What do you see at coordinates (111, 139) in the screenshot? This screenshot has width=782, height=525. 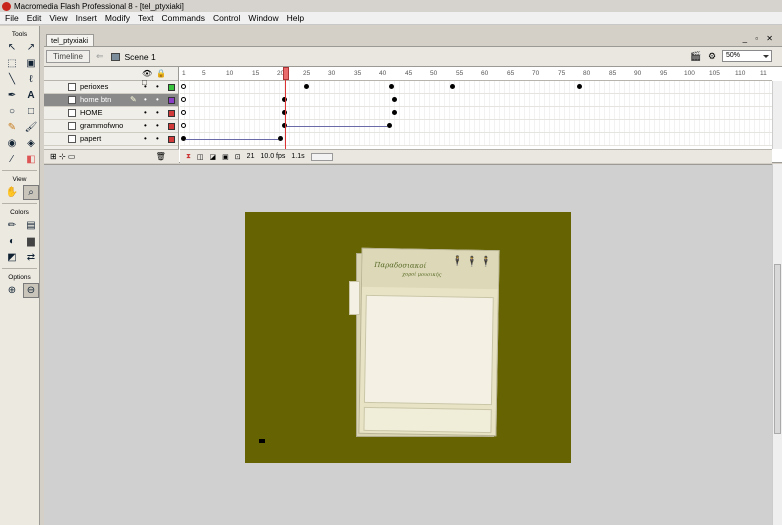 I see `layer-row: papert • •` at bounding box center [111, 139].